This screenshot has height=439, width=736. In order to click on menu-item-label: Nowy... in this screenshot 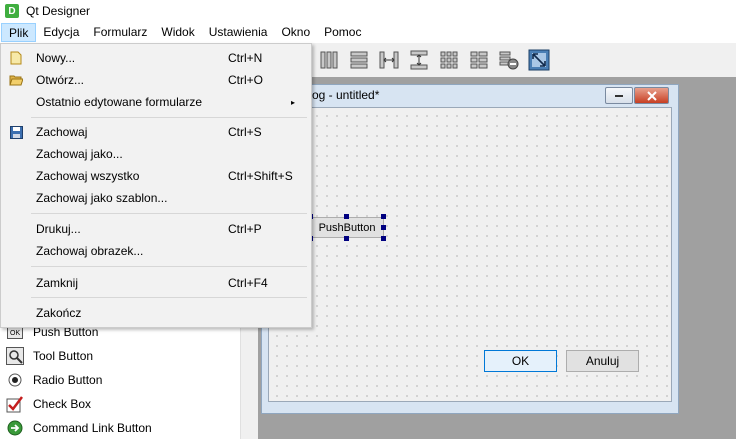, I will do `click(56, 58)`.